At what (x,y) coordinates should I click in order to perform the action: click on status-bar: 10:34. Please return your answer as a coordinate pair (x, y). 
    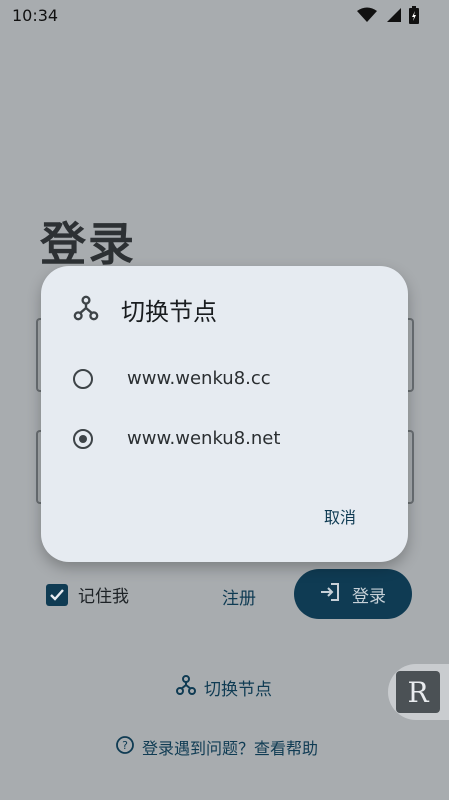
    Looking at the image, I should click on (224, 16).